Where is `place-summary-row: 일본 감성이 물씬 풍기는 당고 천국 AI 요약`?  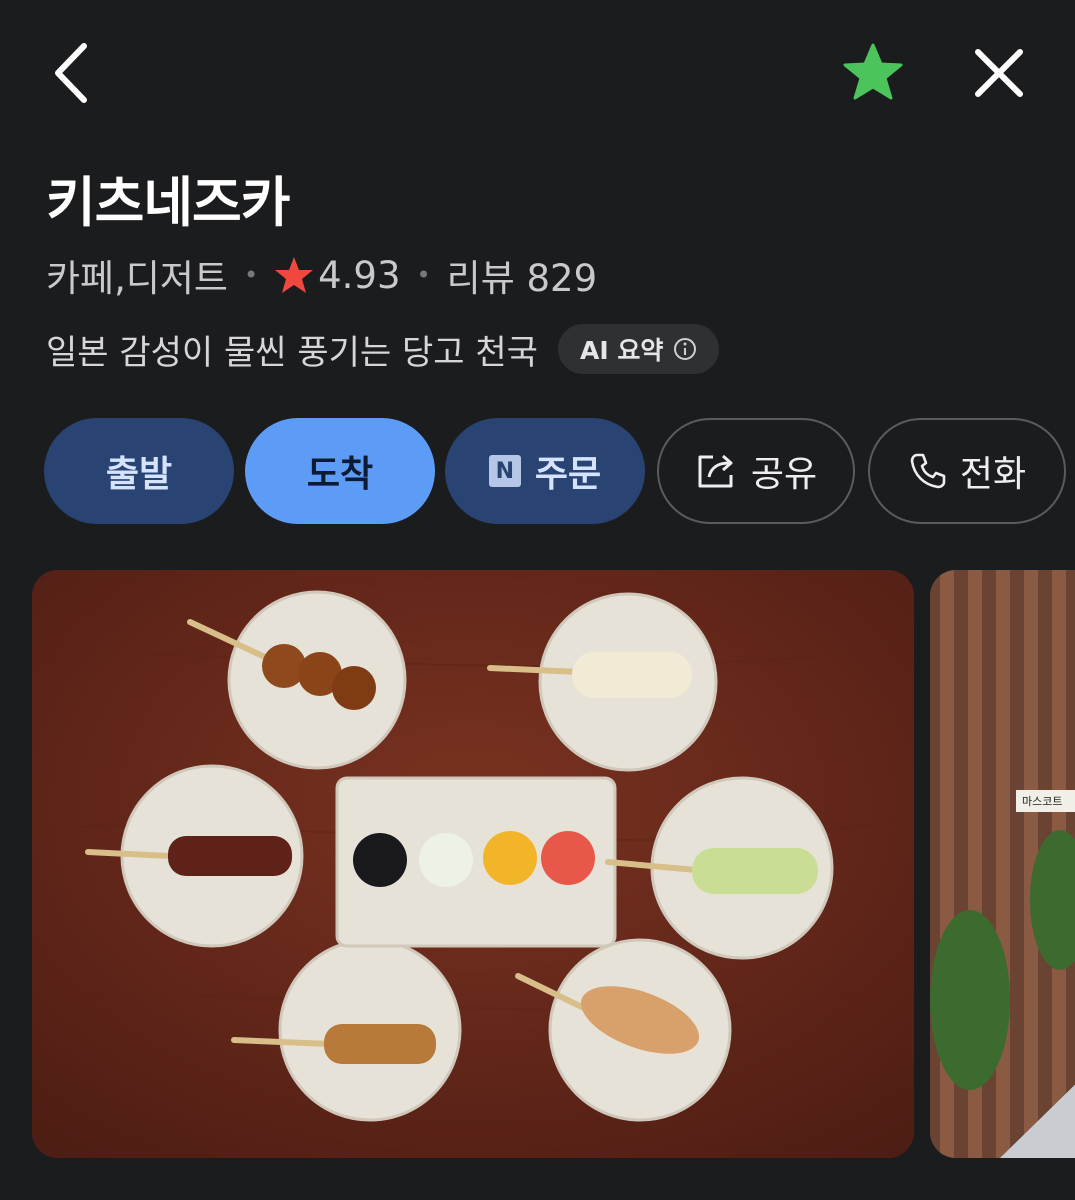
place-summary-row: 일본 감성이 물씬 풍기는 당고 천국 AI 요약 is located at coordinates (383, 349).